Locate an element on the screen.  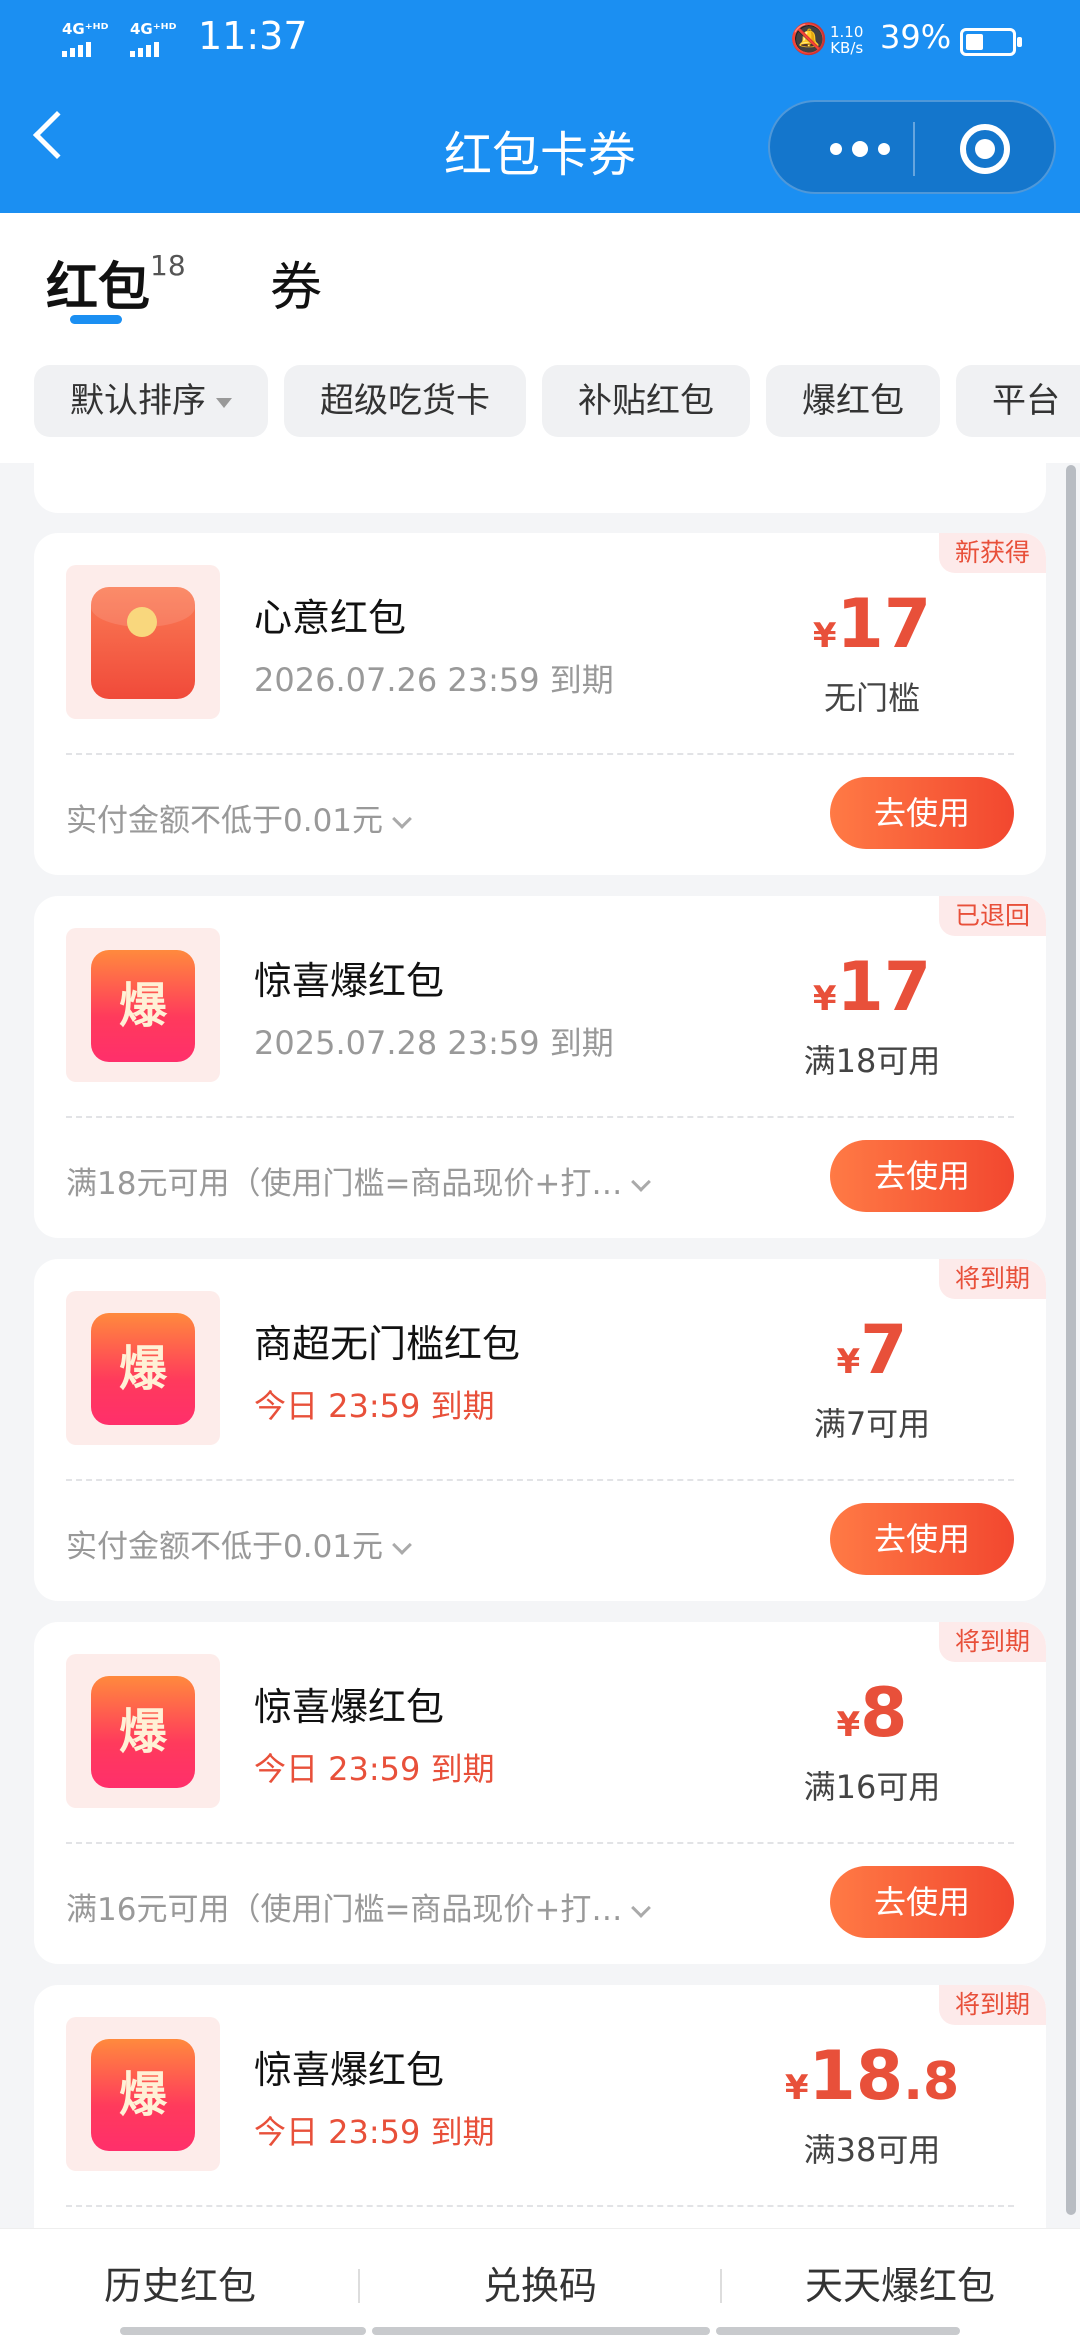
redpacket-expiry: 2026.07.26 23:59 到期 is located at coordinates (434, 680).